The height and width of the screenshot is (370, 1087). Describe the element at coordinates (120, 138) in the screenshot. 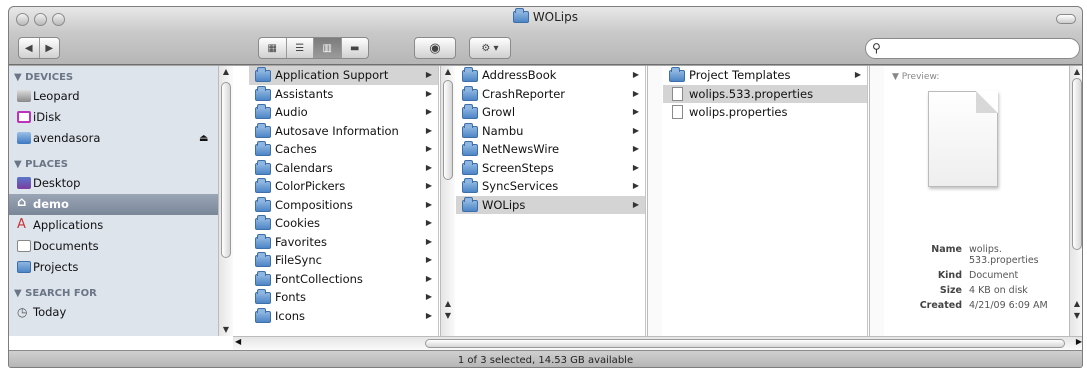

I see `sidebar-item-avendasora: avendasora ⏏` at that location.